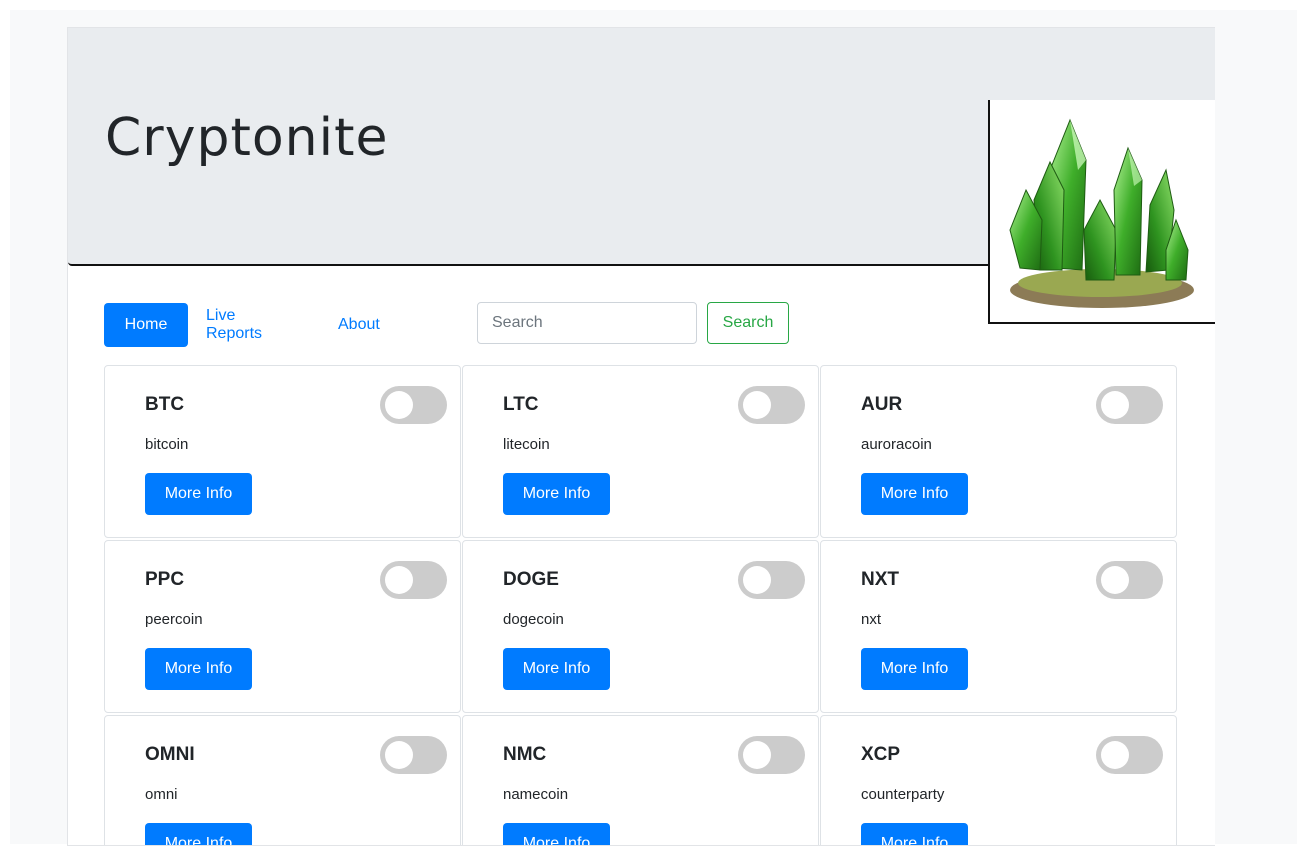 The height and width of the screenshot is (846, 1297). What do you see at coordinates (282, 451) in the screenshot?
I see `coin-card: BTC bitcoin More Info` at bounding box center [282, 451].